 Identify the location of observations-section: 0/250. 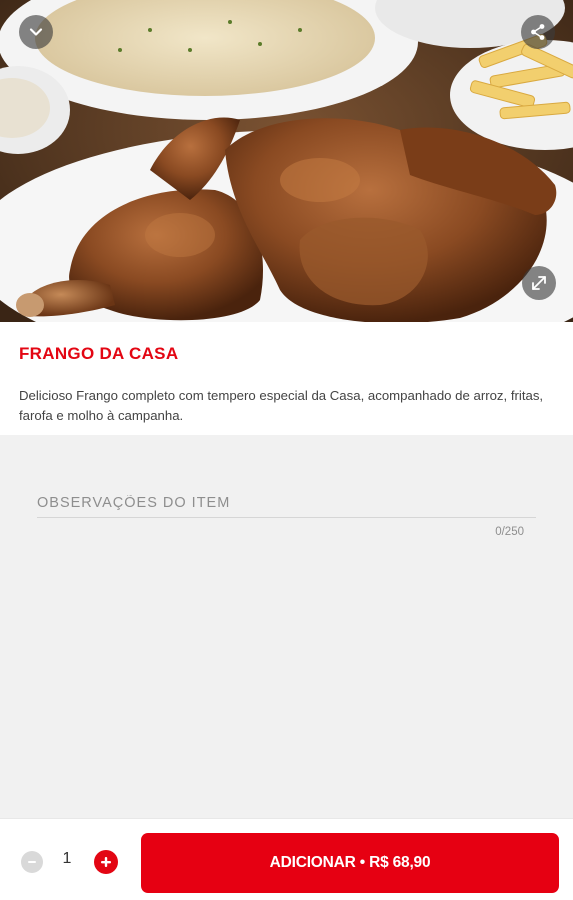
(286, 513).